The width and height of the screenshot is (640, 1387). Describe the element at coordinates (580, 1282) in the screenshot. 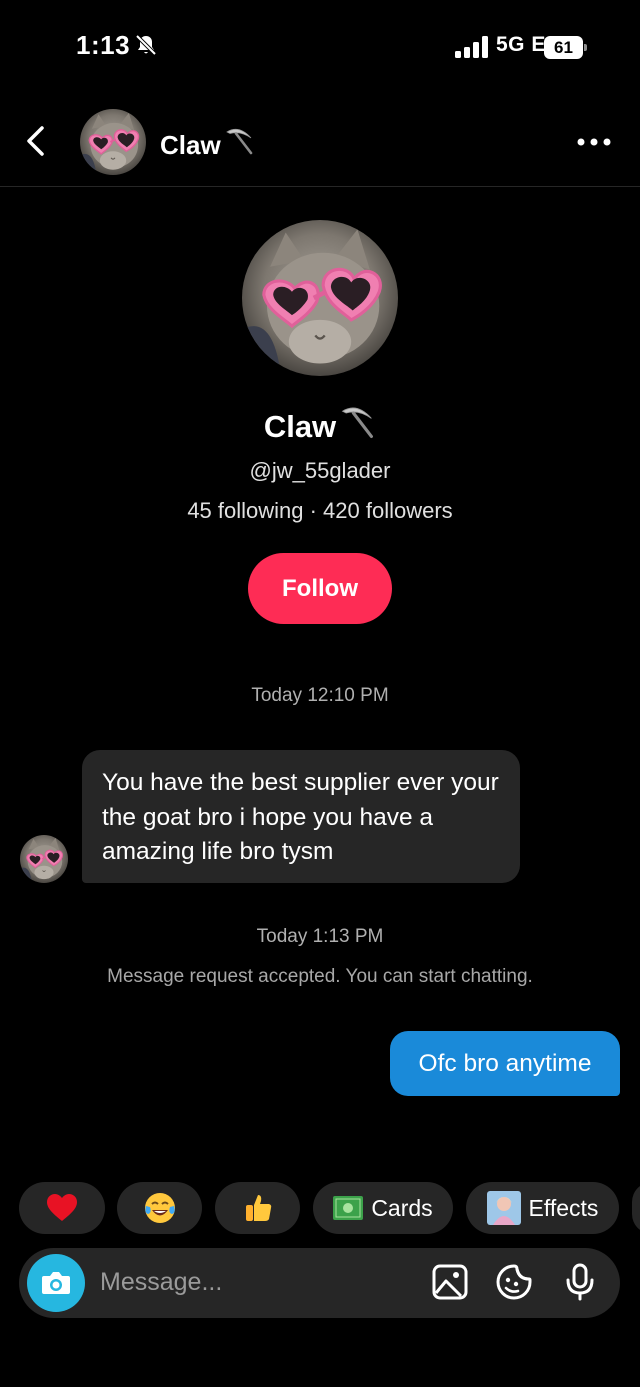

I see `microphone-icon` at that location.